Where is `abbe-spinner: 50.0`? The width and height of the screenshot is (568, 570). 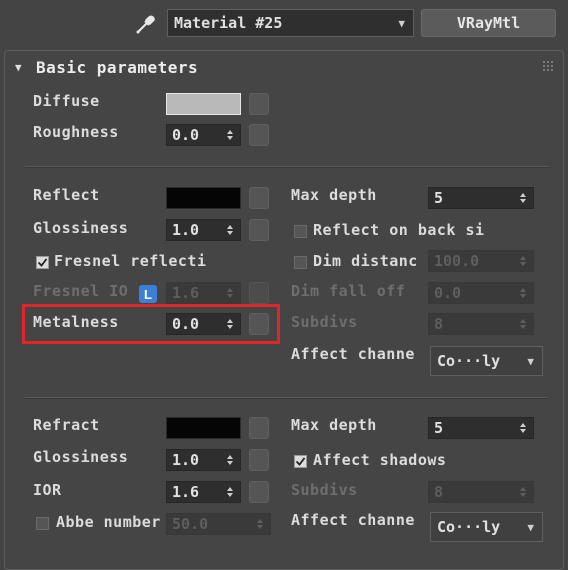 abbe-spinner: 50.0 is located at coordinates (218, 524).